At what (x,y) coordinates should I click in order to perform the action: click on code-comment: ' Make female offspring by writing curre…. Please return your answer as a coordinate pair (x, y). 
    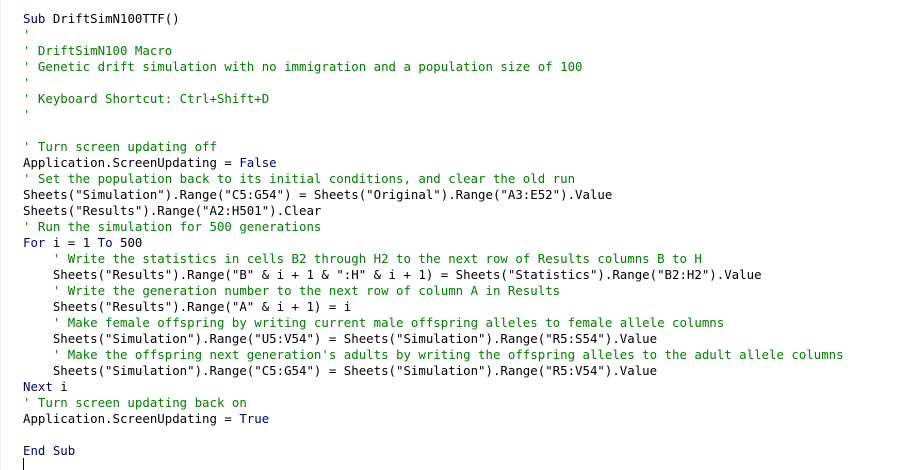
    Looking at the image, I should click on (388, 322).